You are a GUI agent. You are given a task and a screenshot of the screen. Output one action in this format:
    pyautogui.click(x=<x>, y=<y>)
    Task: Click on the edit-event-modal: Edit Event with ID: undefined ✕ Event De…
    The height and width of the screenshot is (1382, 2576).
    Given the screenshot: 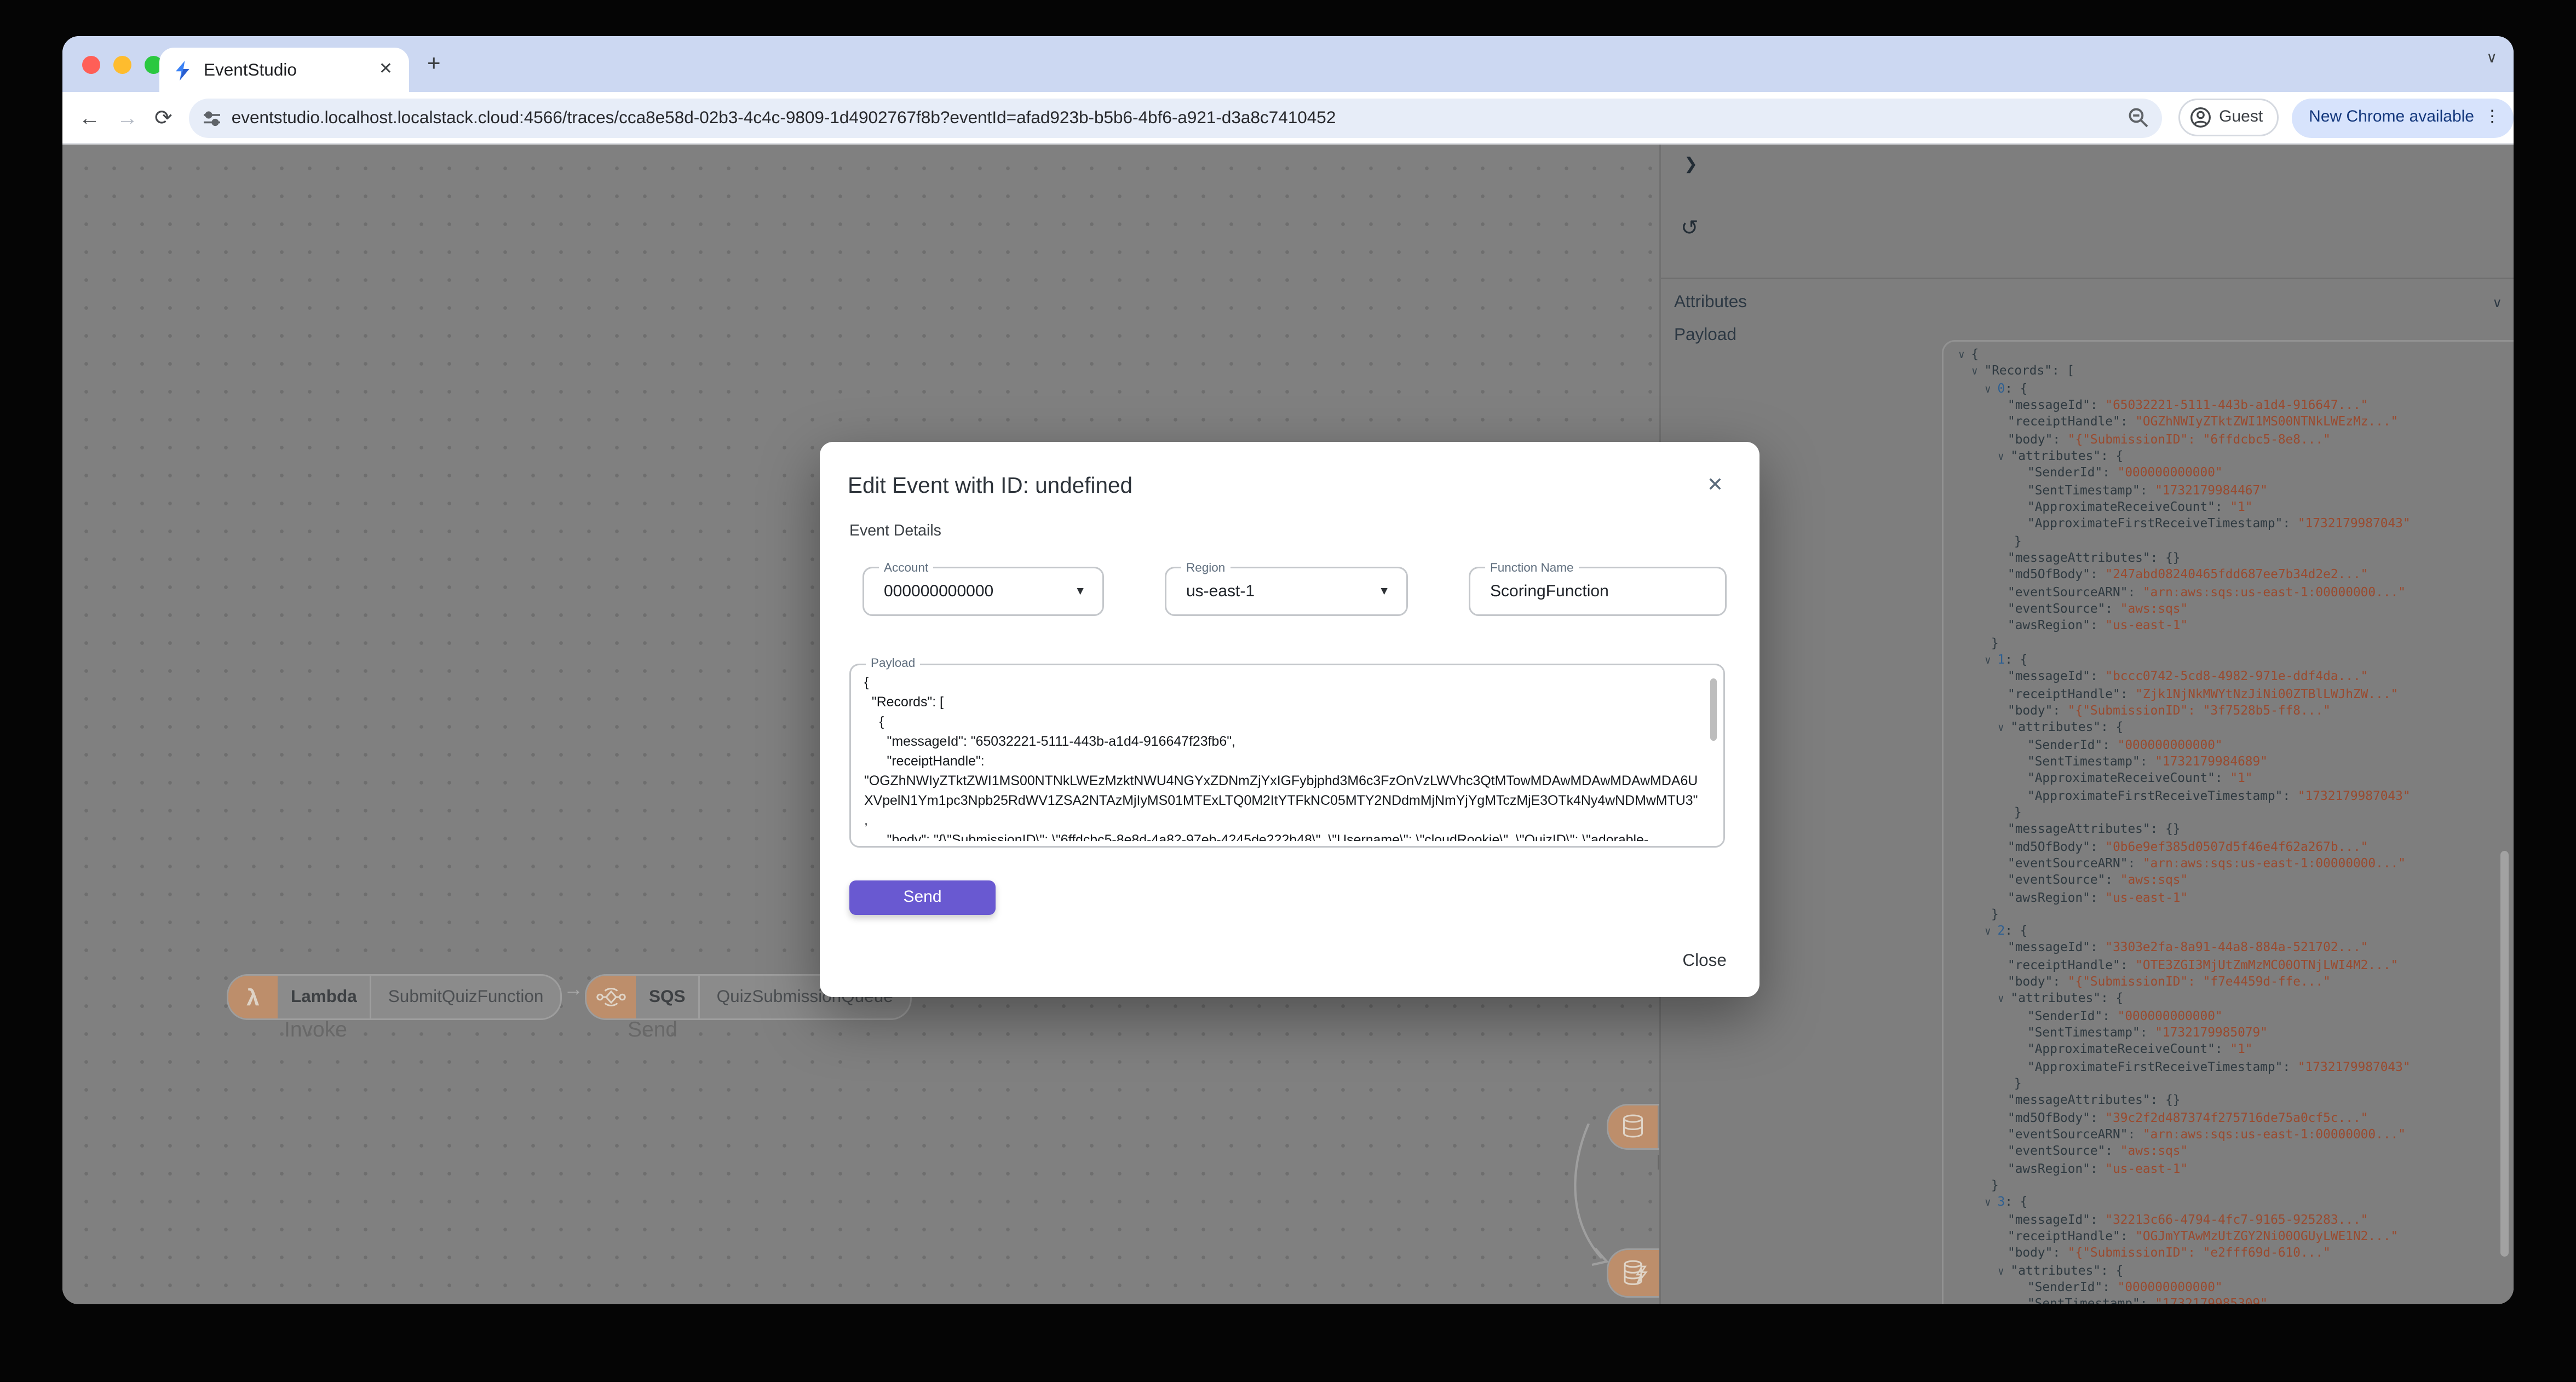 What is the action you would take?
    pyautogui.click(x=1290, y=719)
    